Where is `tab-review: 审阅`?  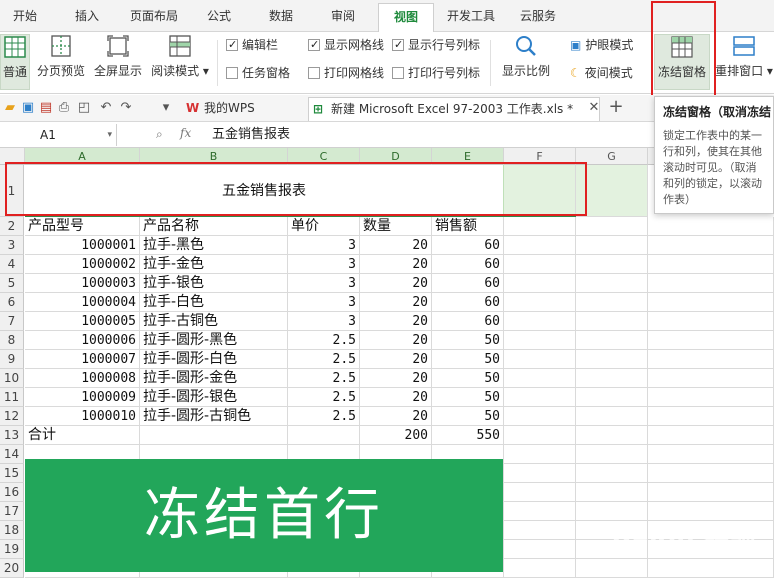 tab-review: 审阅 is located at coordinates (343, 16).